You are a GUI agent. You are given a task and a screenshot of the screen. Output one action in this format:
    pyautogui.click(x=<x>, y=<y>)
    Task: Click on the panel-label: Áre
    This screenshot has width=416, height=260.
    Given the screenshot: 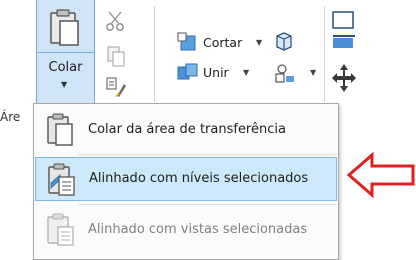 What is the action you would take?
    pyautogui.click(x=10, y=117)
    